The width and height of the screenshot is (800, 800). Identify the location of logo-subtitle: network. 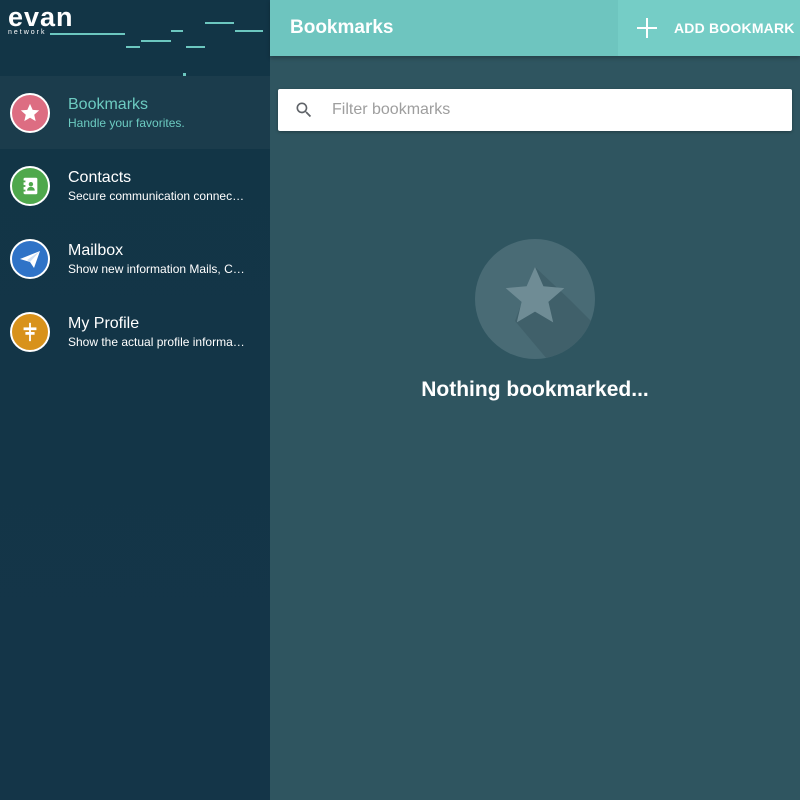
(27, 32).